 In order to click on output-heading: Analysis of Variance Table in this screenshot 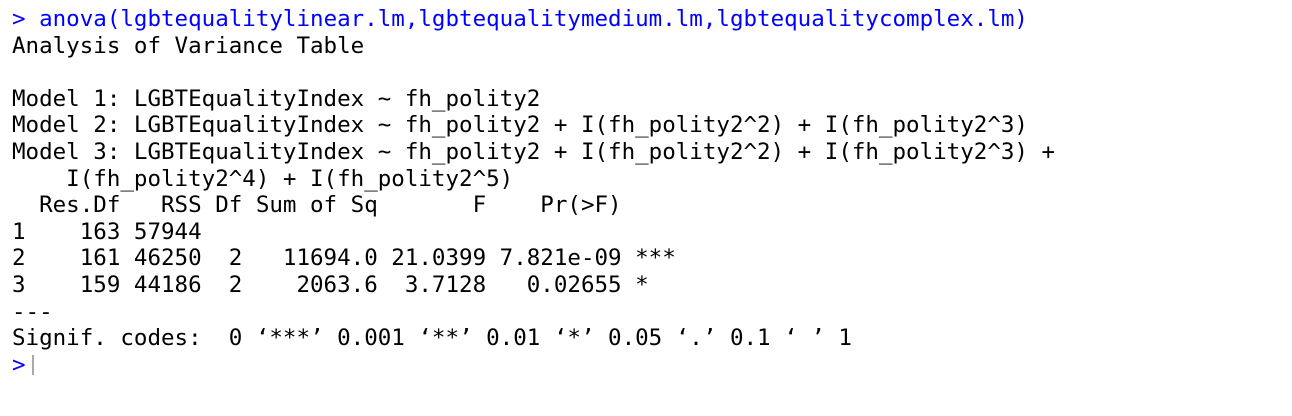, I will do `click(188, 45)`.